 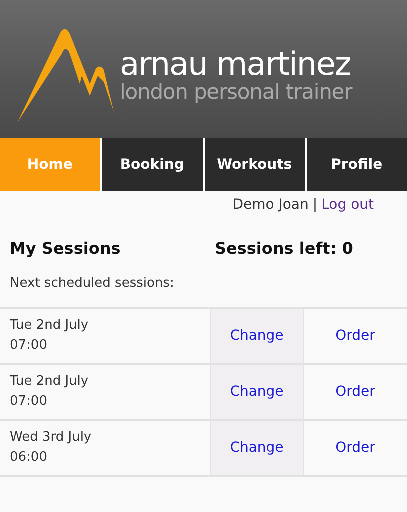 I want to click on session-date: Wed 3rd July, so click(x=51, y=438).